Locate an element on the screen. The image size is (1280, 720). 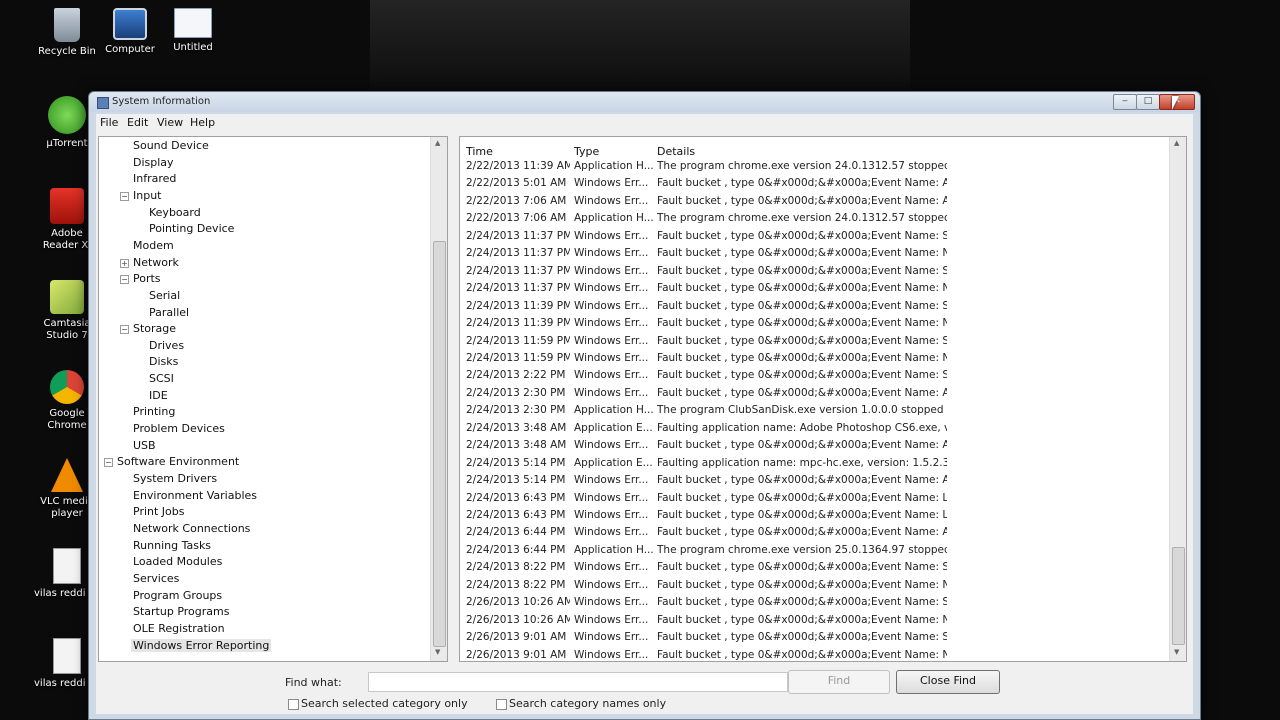
tree-item-label: Pointing Device is located at coordinates (191, 228).